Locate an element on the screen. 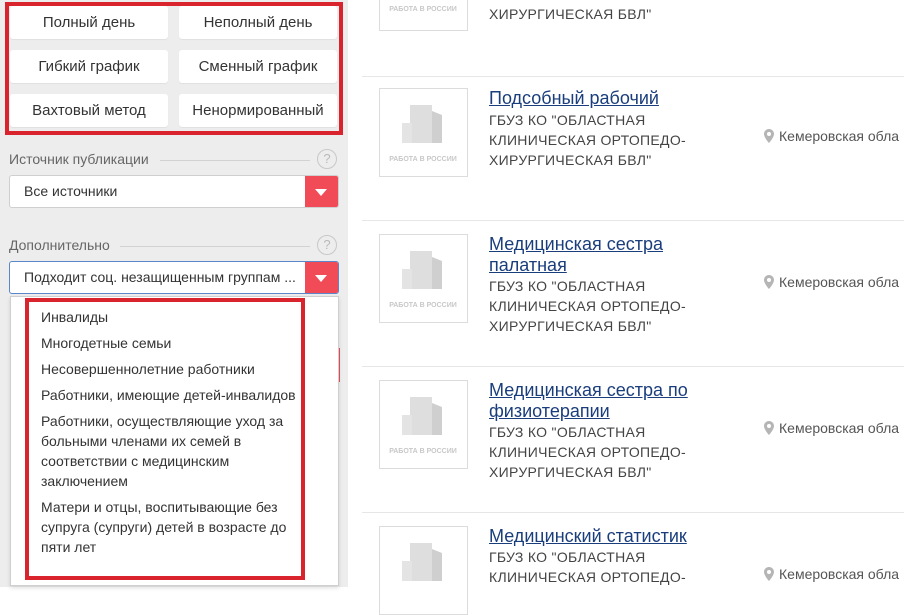  source-select-value: Все источники is located at coordinates (71, 191).